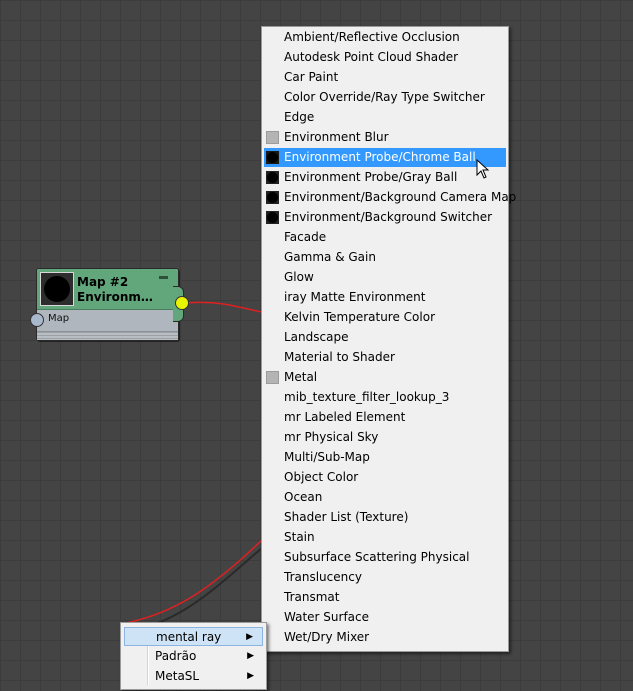  Describe the element at coordinates (400, 197) in the screenshot. I see `menu-item-label: Environment/Background Camera Map` at that location.